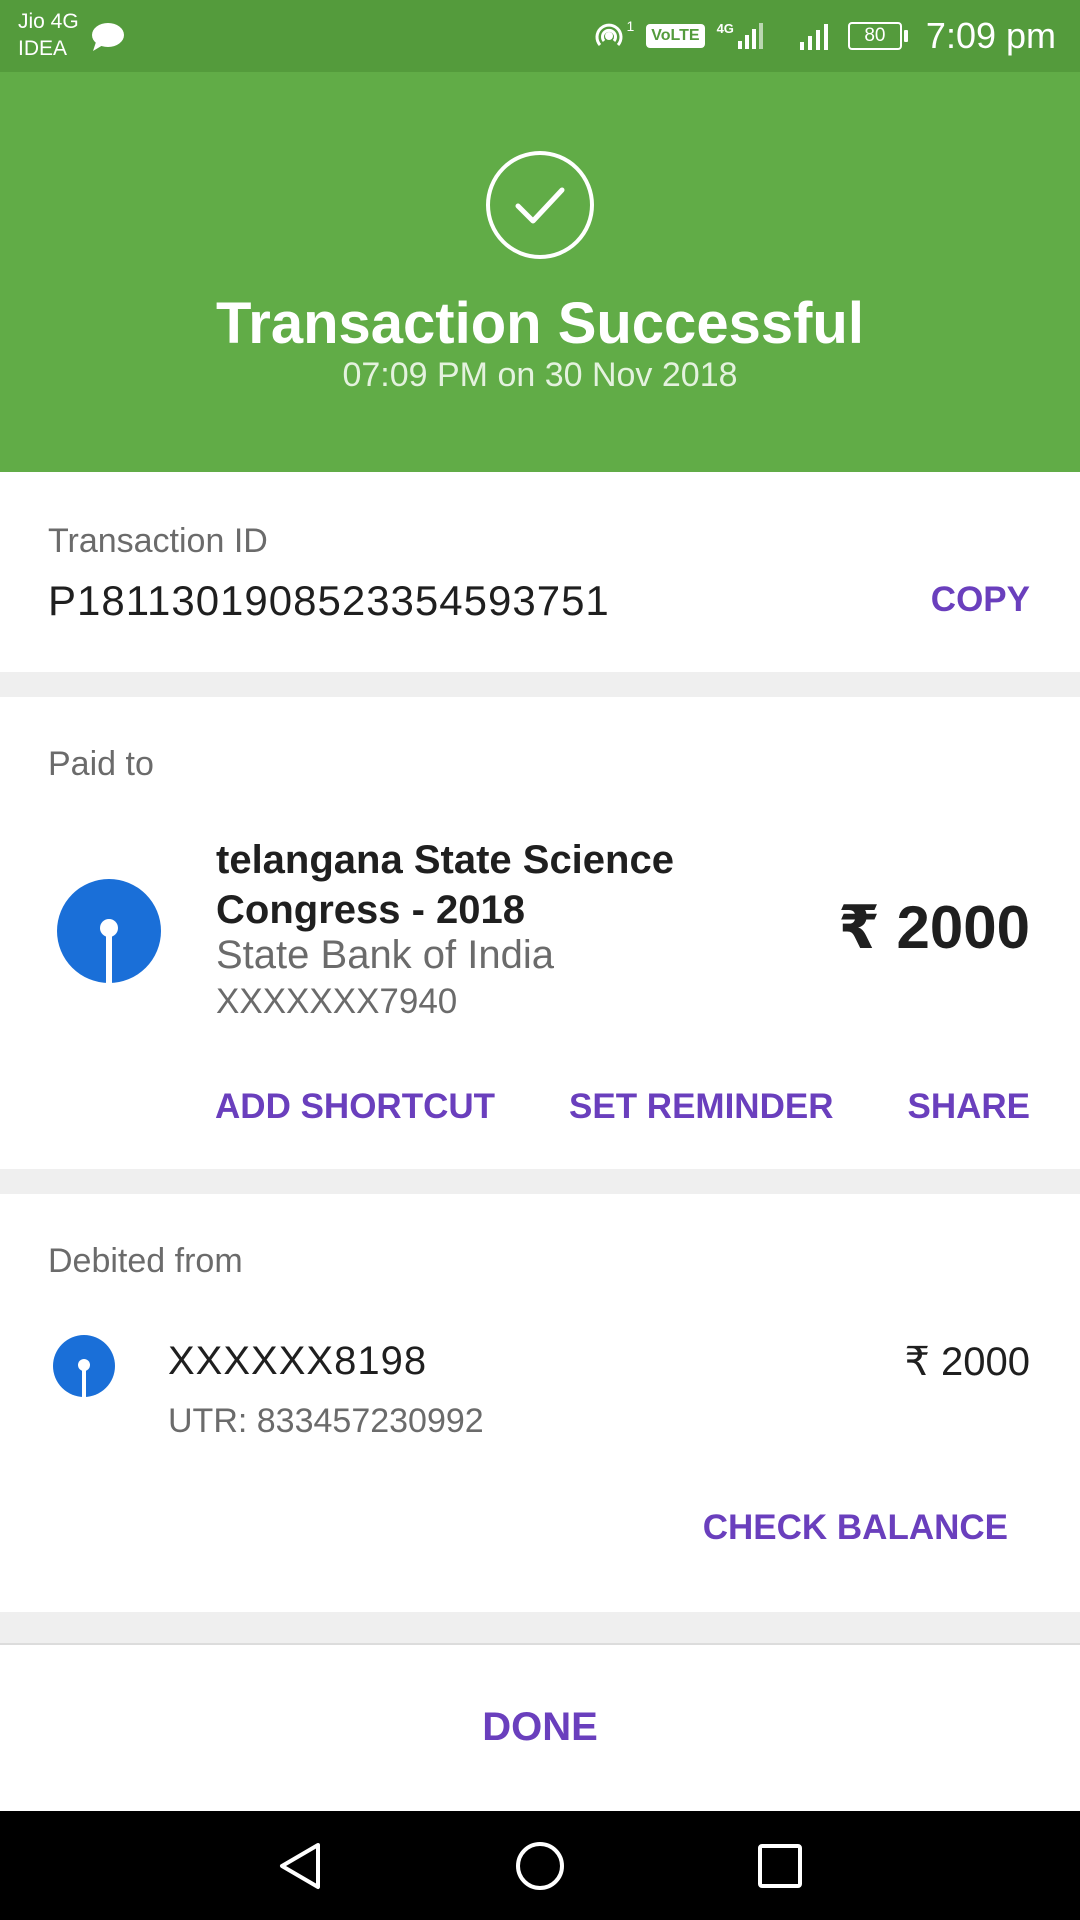 The width and height of the screenshot is (1080, 1920). Describe the element at coordinates (145, 1261) in the screenshot. I see `debited-from-label: Debited from` at that location.